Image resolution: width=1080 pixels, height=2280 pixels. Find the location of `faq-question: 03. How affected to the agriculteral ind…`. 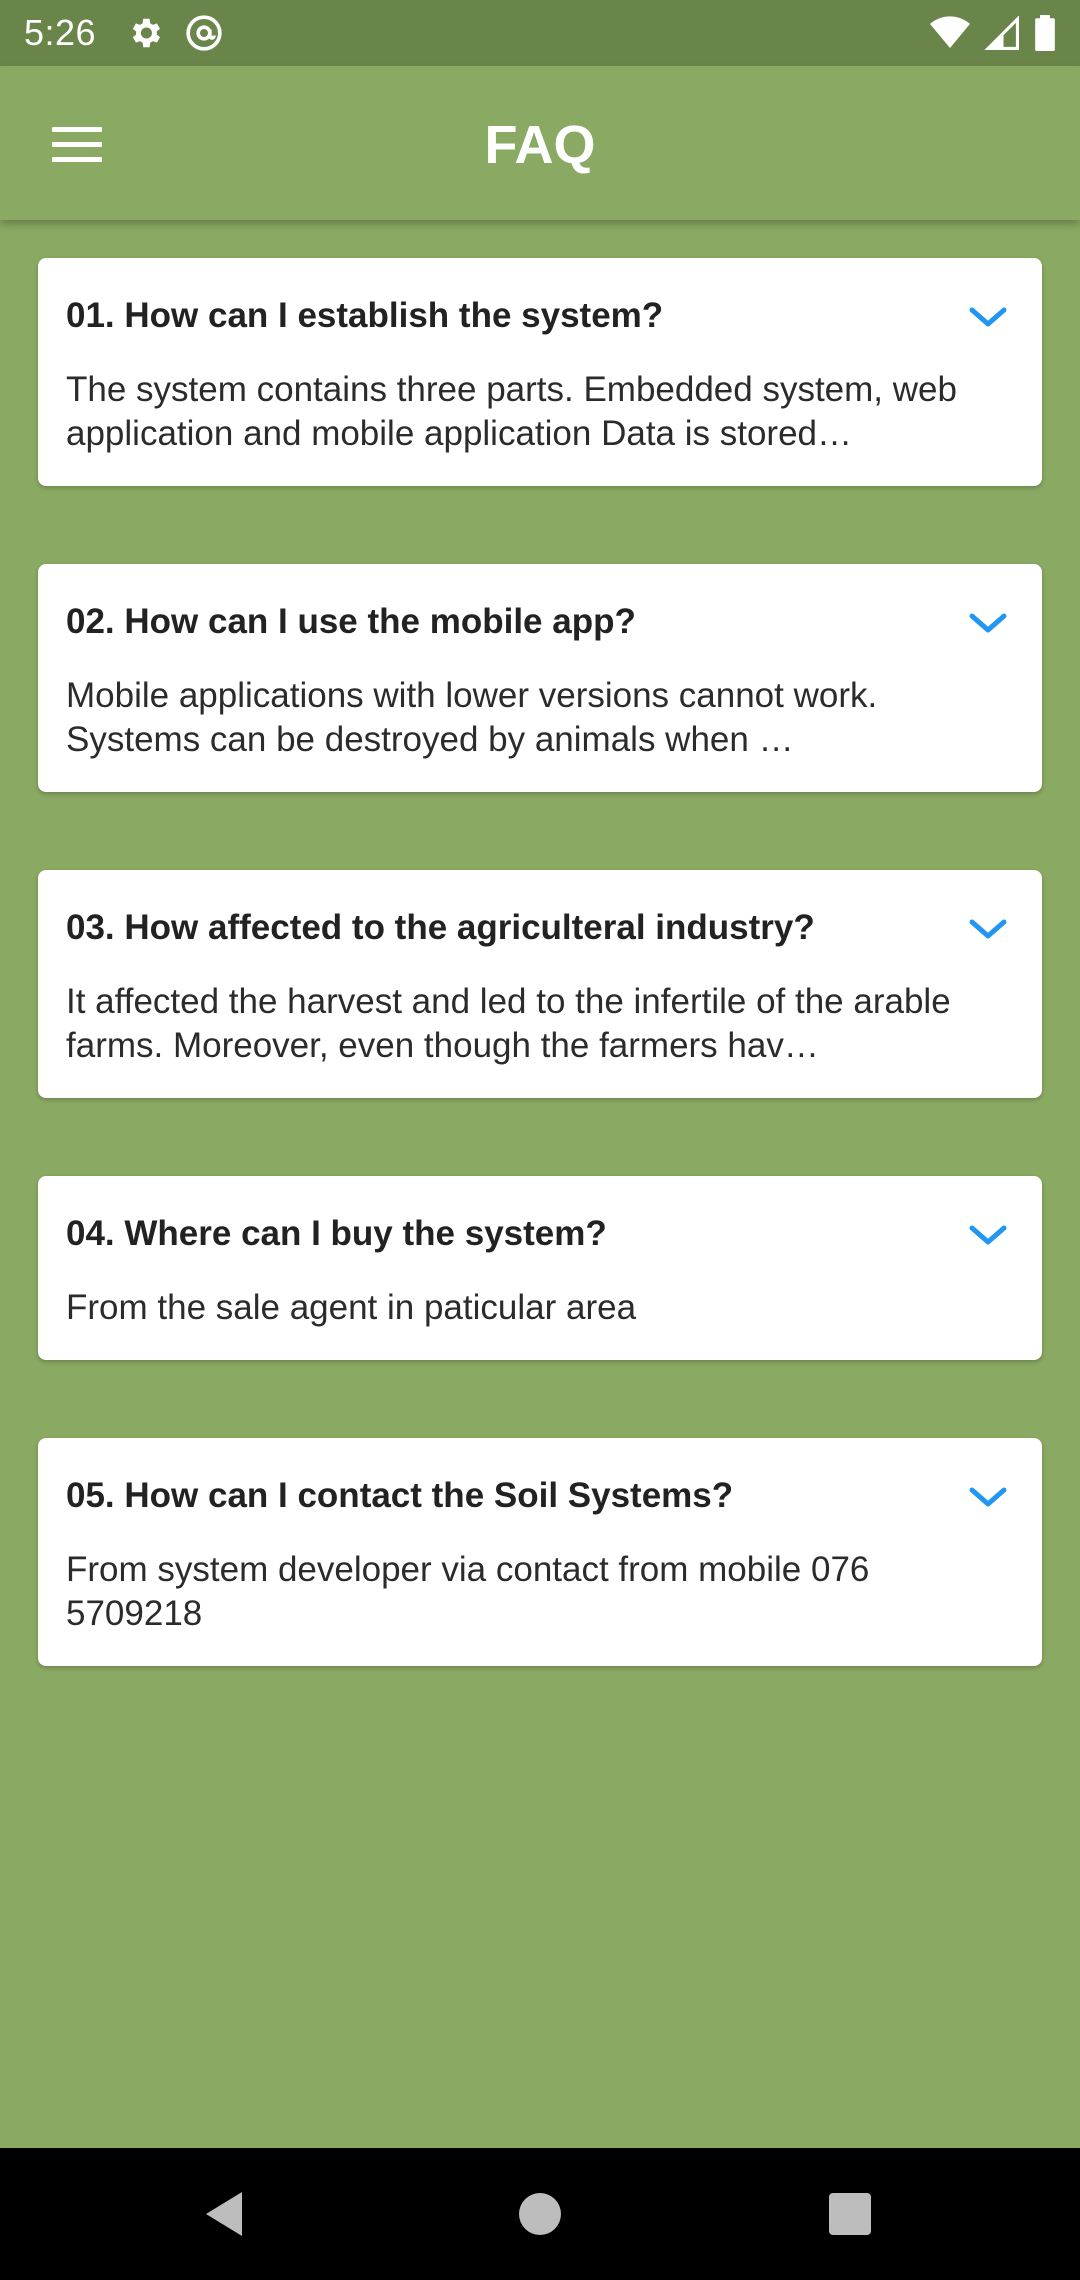

faq-question: 03. How affected to the agriculteral ind… is located at coordinates (440, 927).